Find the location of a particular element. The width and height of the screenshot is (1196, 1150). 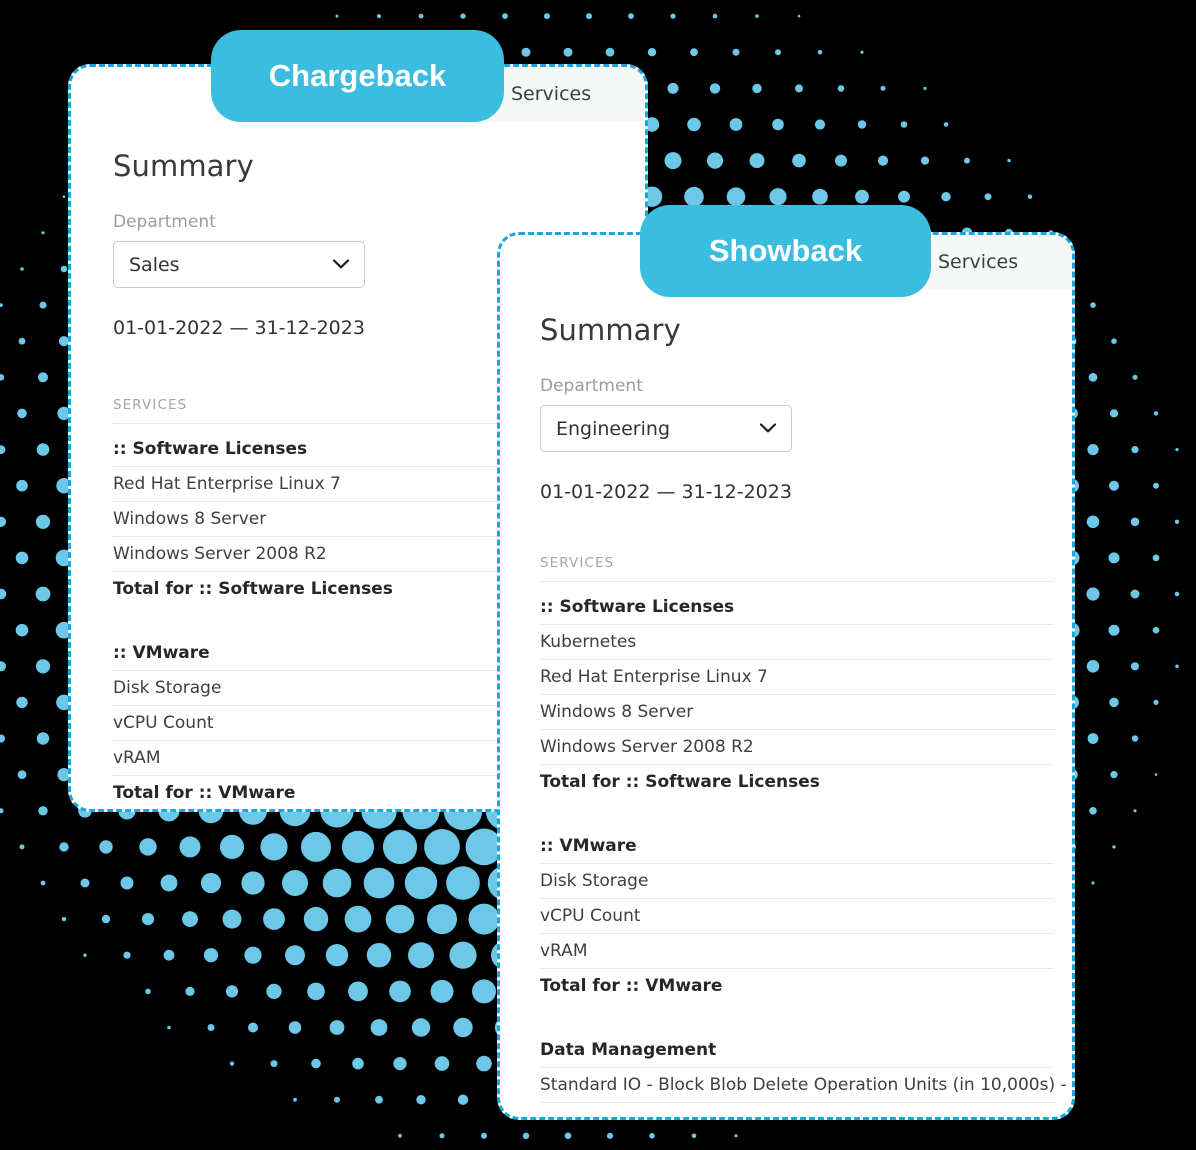

department-select-value: Sales is located at coordinates (154, 264).